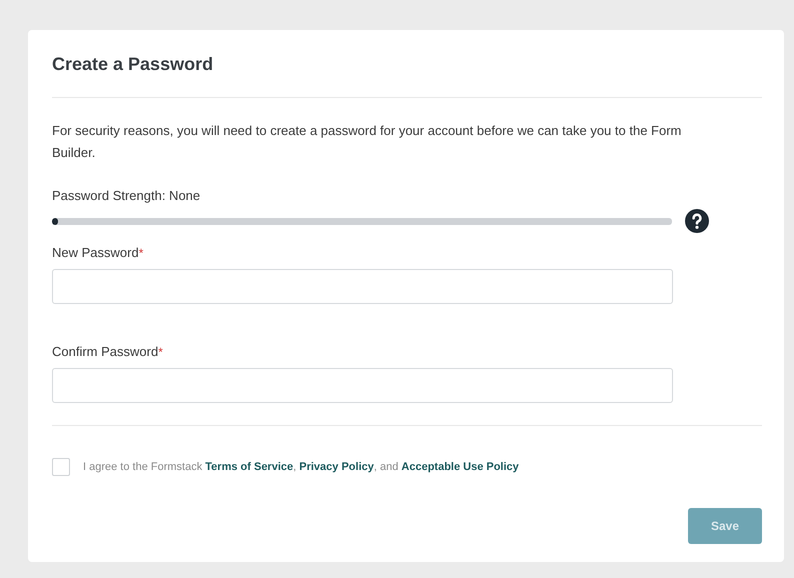  What do you see at coordinates (133, 64) in the screenshot?
I see `form-title: Create a Password` at bounding box center [133, 64].